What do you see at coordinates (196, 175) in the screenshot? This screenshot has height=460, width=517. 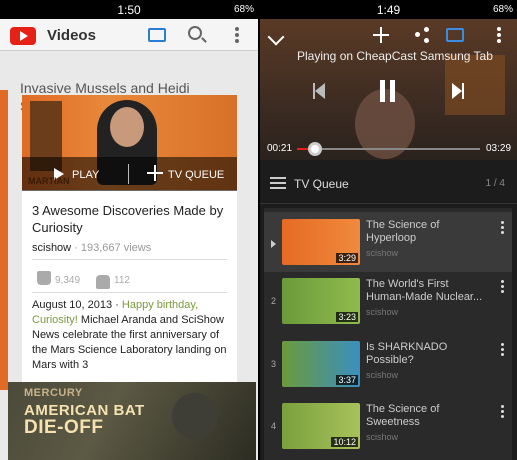 I see `add-to-tv-queue-button: TV QUEUE` at bounding box center [196, 175].